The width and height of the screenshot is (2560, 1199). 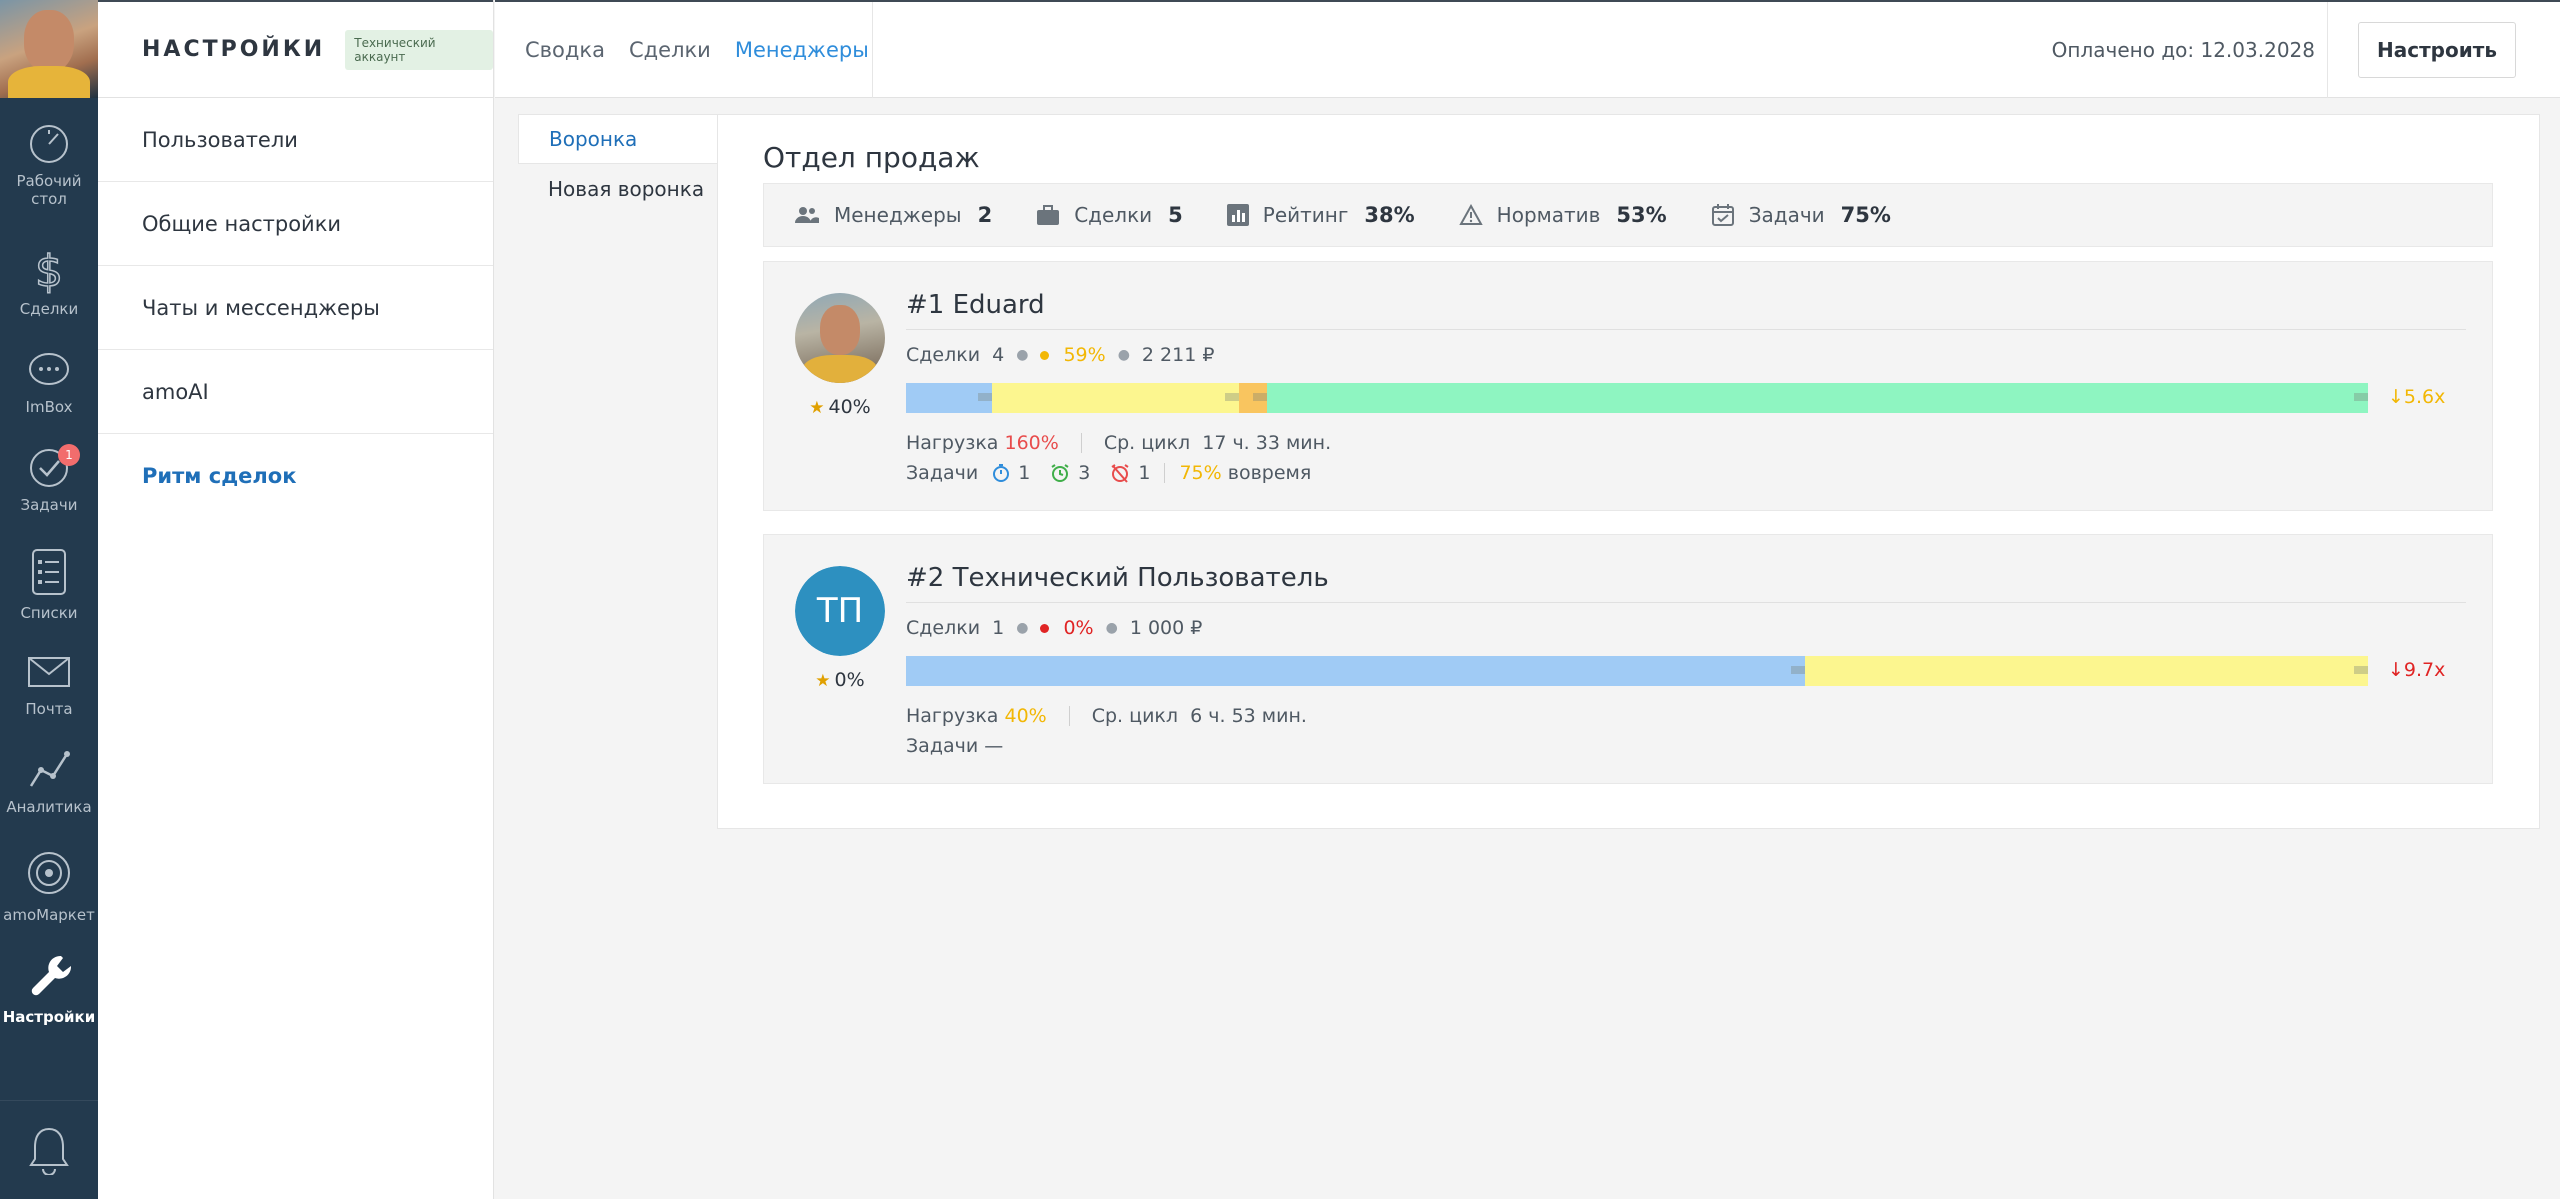 What do you see at coordinates (49, 709) in the screenshot?
I see `nav-label-mail: Почта` at bounding box center [49, 709].